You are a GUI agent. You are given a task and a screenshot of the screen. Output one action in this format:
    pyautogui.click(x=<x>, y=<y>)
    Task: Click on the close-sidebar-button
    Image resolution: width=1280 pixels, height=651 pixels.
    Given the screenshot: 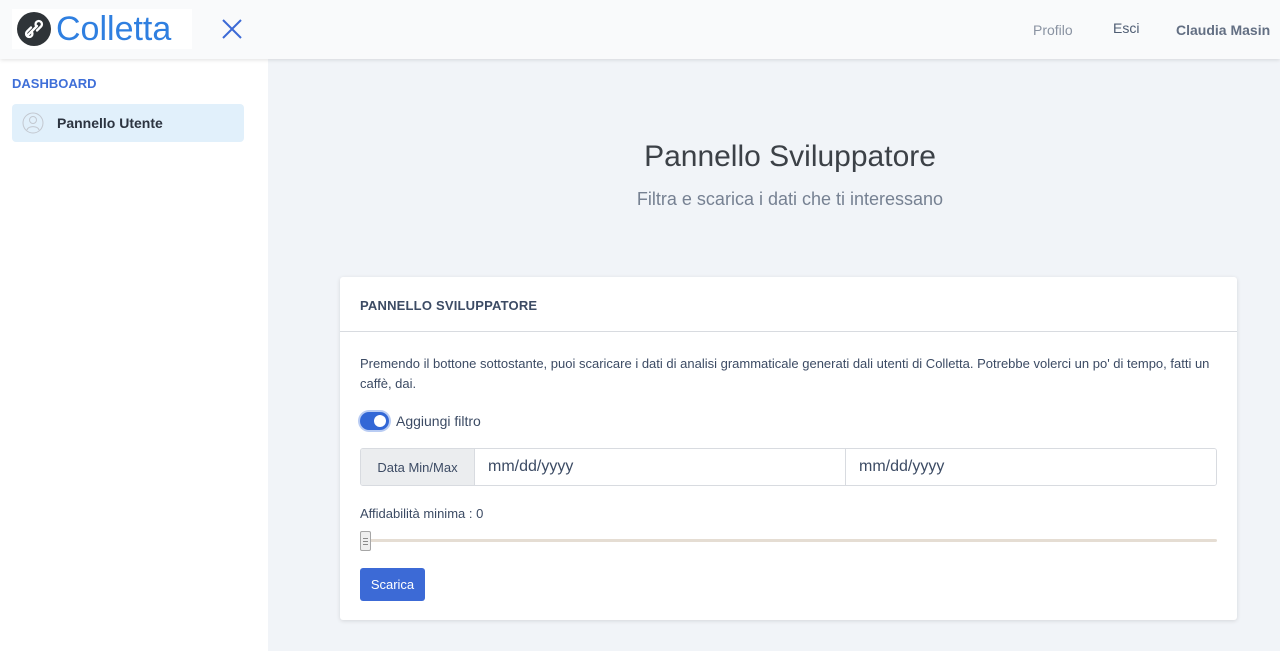 What is the action you would take?
    pyautogui.click(x=232, y=29)
    